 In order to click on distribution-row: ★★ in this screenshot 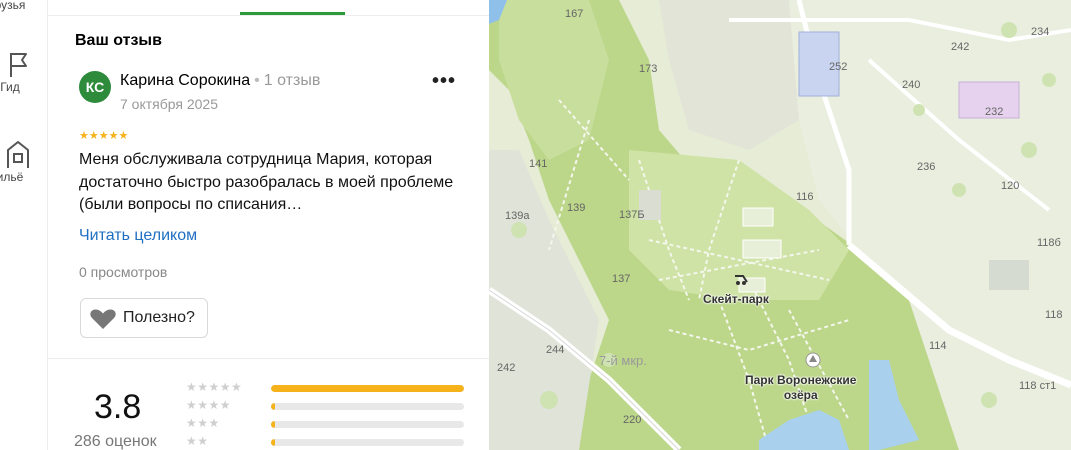, I will do `click(326, 442)`.